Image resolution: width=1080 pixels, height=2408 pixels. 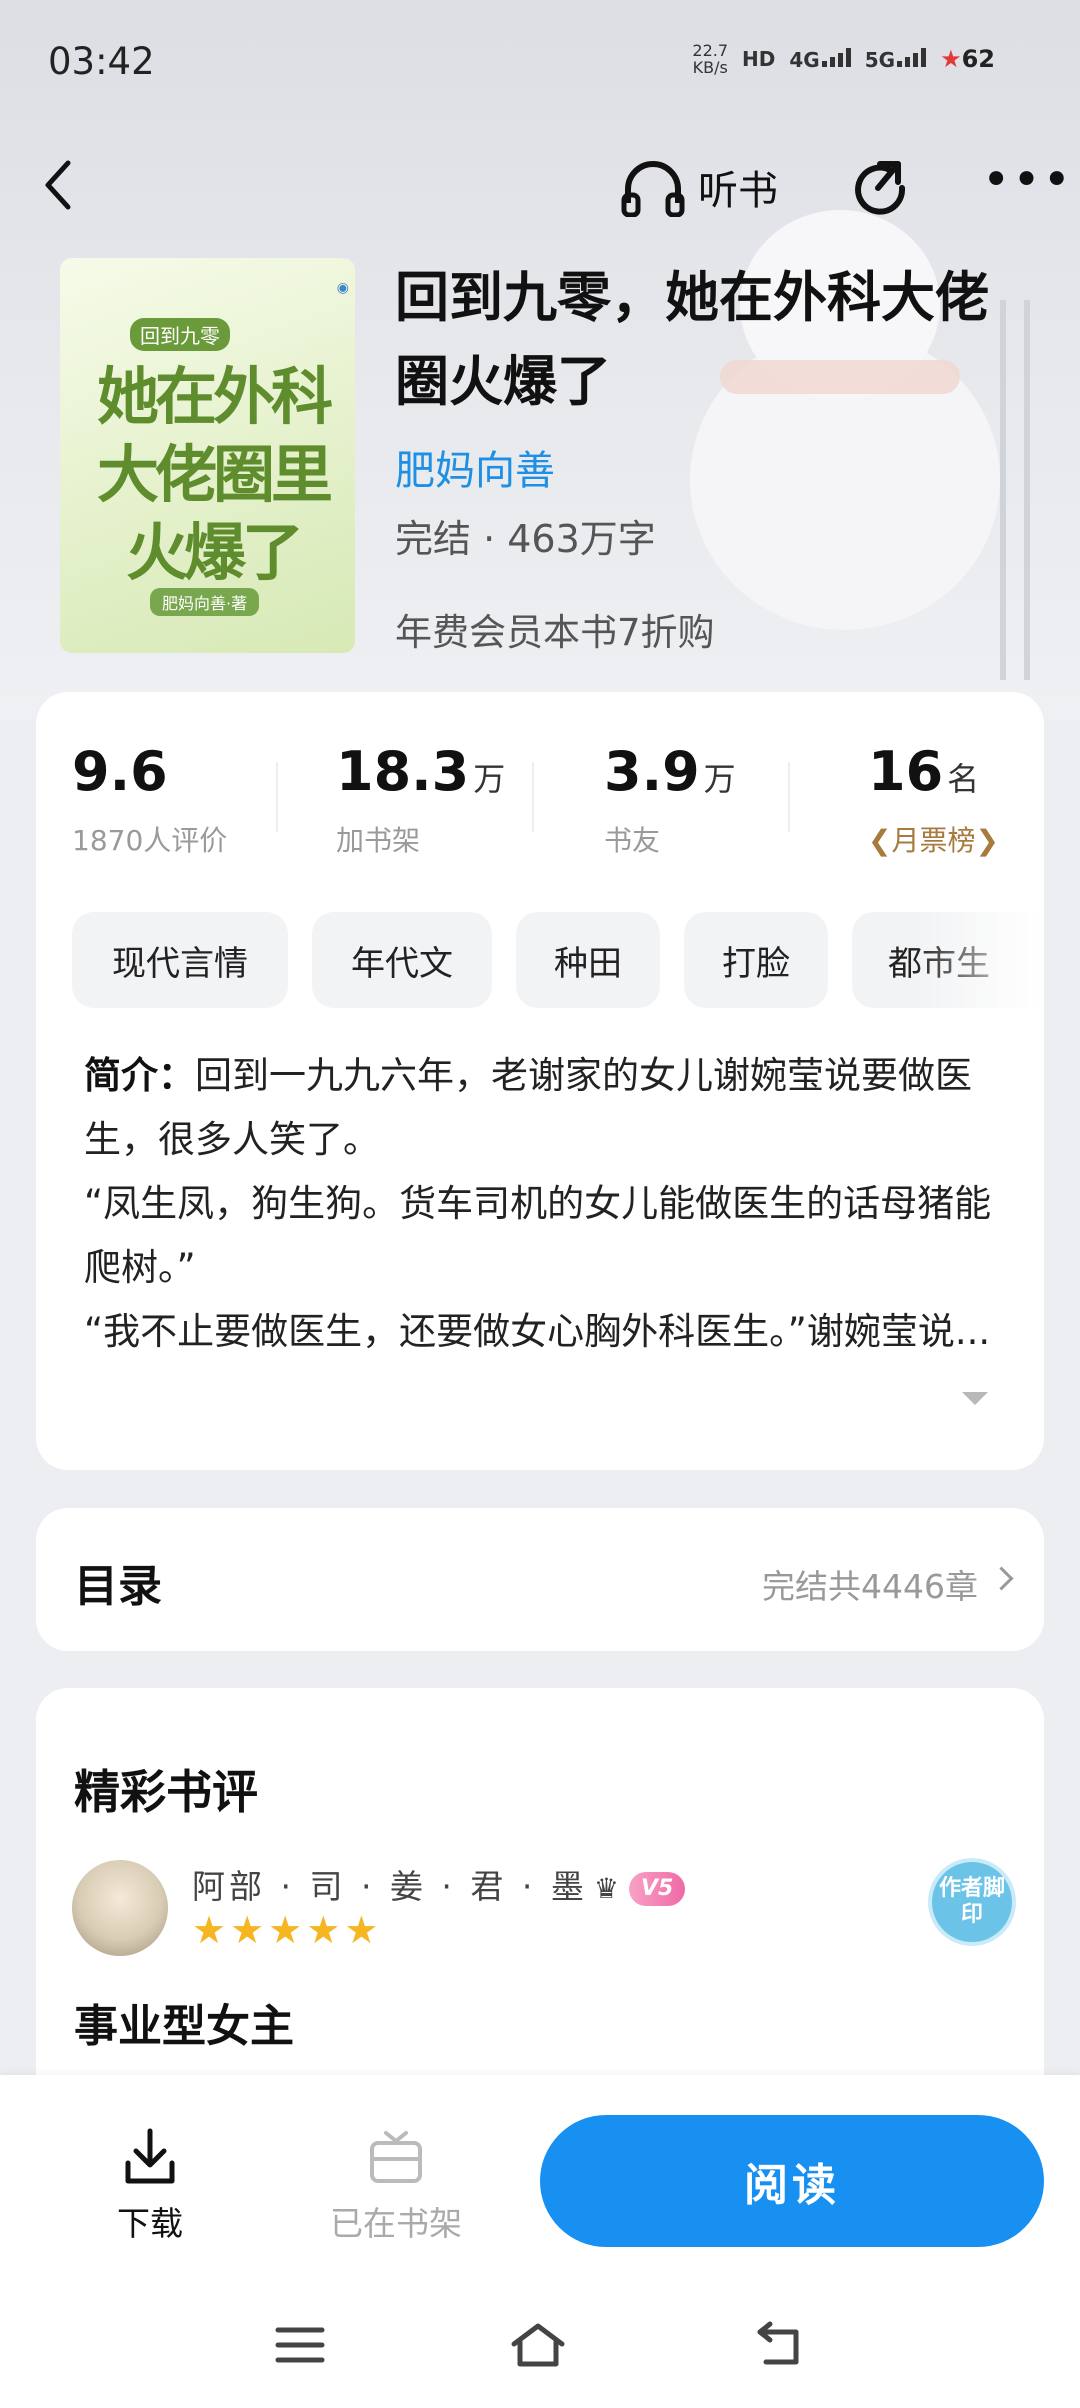 What do you see at coordinates (402, 960) in the screenshot?
I see `tag-chip: 年代文` at bounding box center [402, 960].